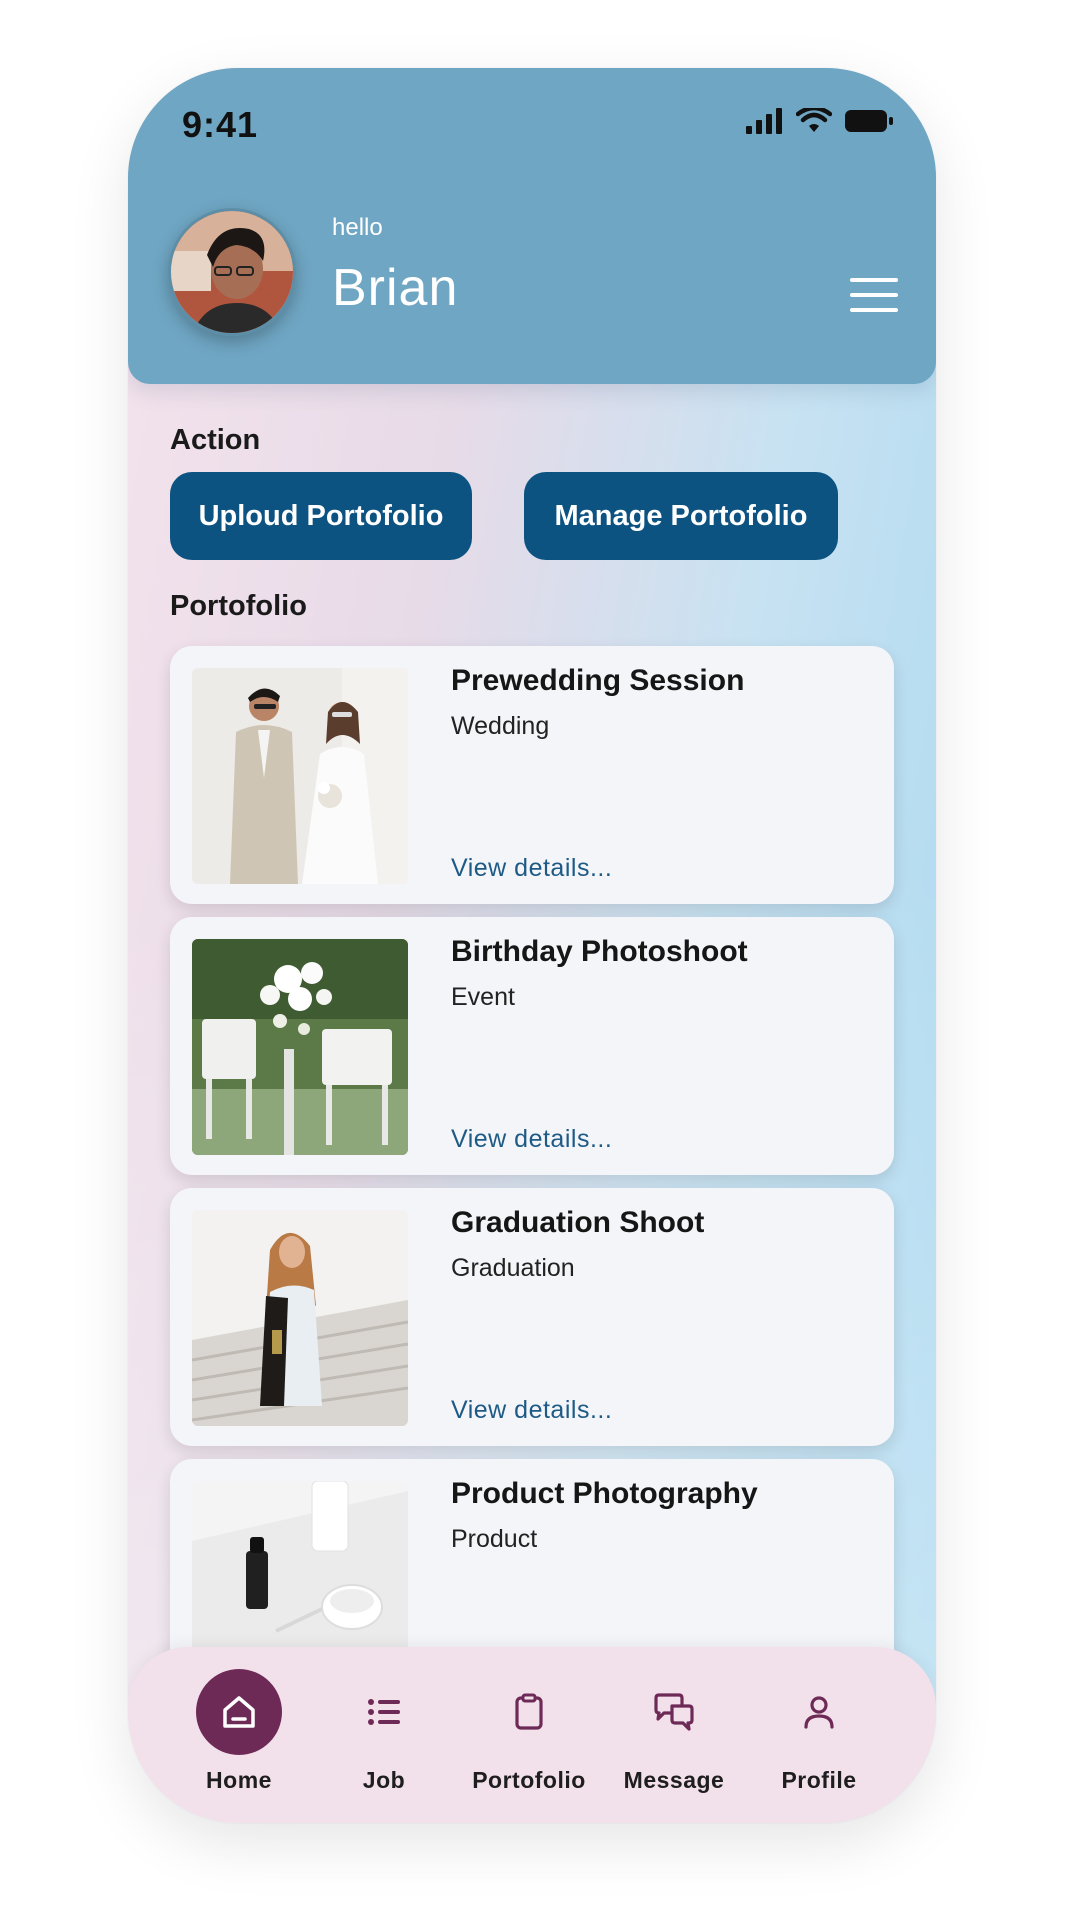  What do you see at coordinates (529, 1780) in the screenshot?
I see `nav-label: Portofolio` at bounding box center [529, 1780].